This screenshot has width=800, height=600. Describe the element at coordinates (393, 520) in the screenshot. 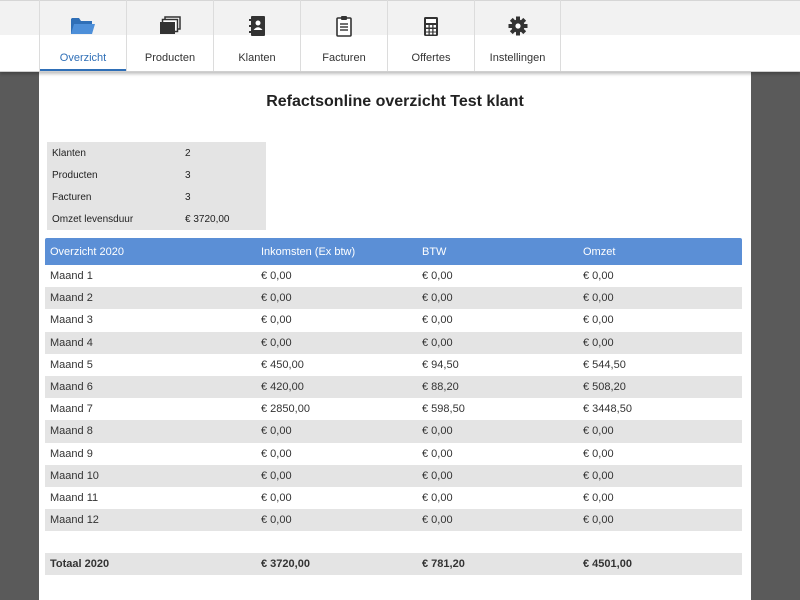

I see `table-row: Maand 12 € 0,00 € 0,00 € 0,00` at that location.